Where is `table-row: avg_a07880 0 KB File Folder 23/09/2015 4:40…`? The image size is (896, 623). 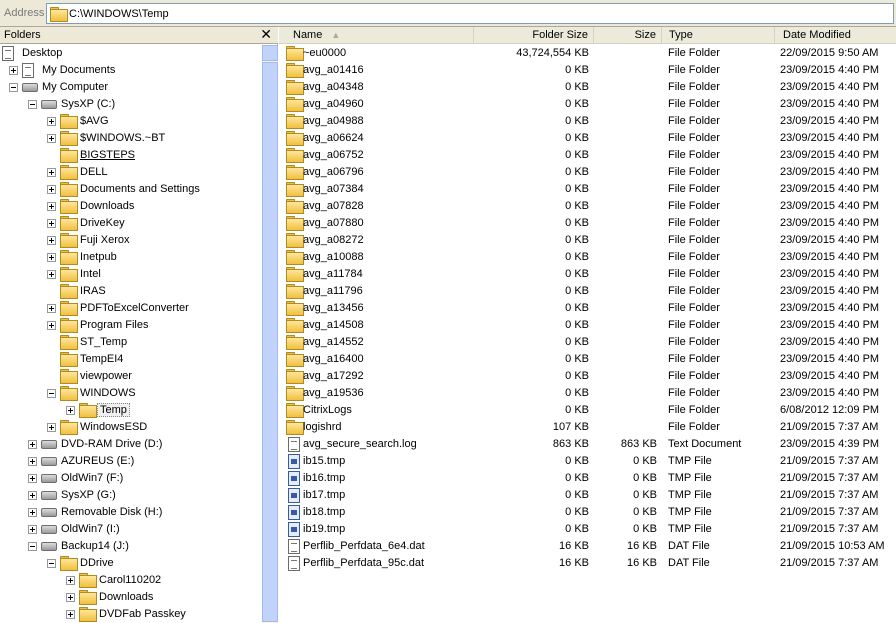
table-row: avg_a07880 0 KB File Folder 23/09/2015 4:40… is located at coordinates (587, 223).